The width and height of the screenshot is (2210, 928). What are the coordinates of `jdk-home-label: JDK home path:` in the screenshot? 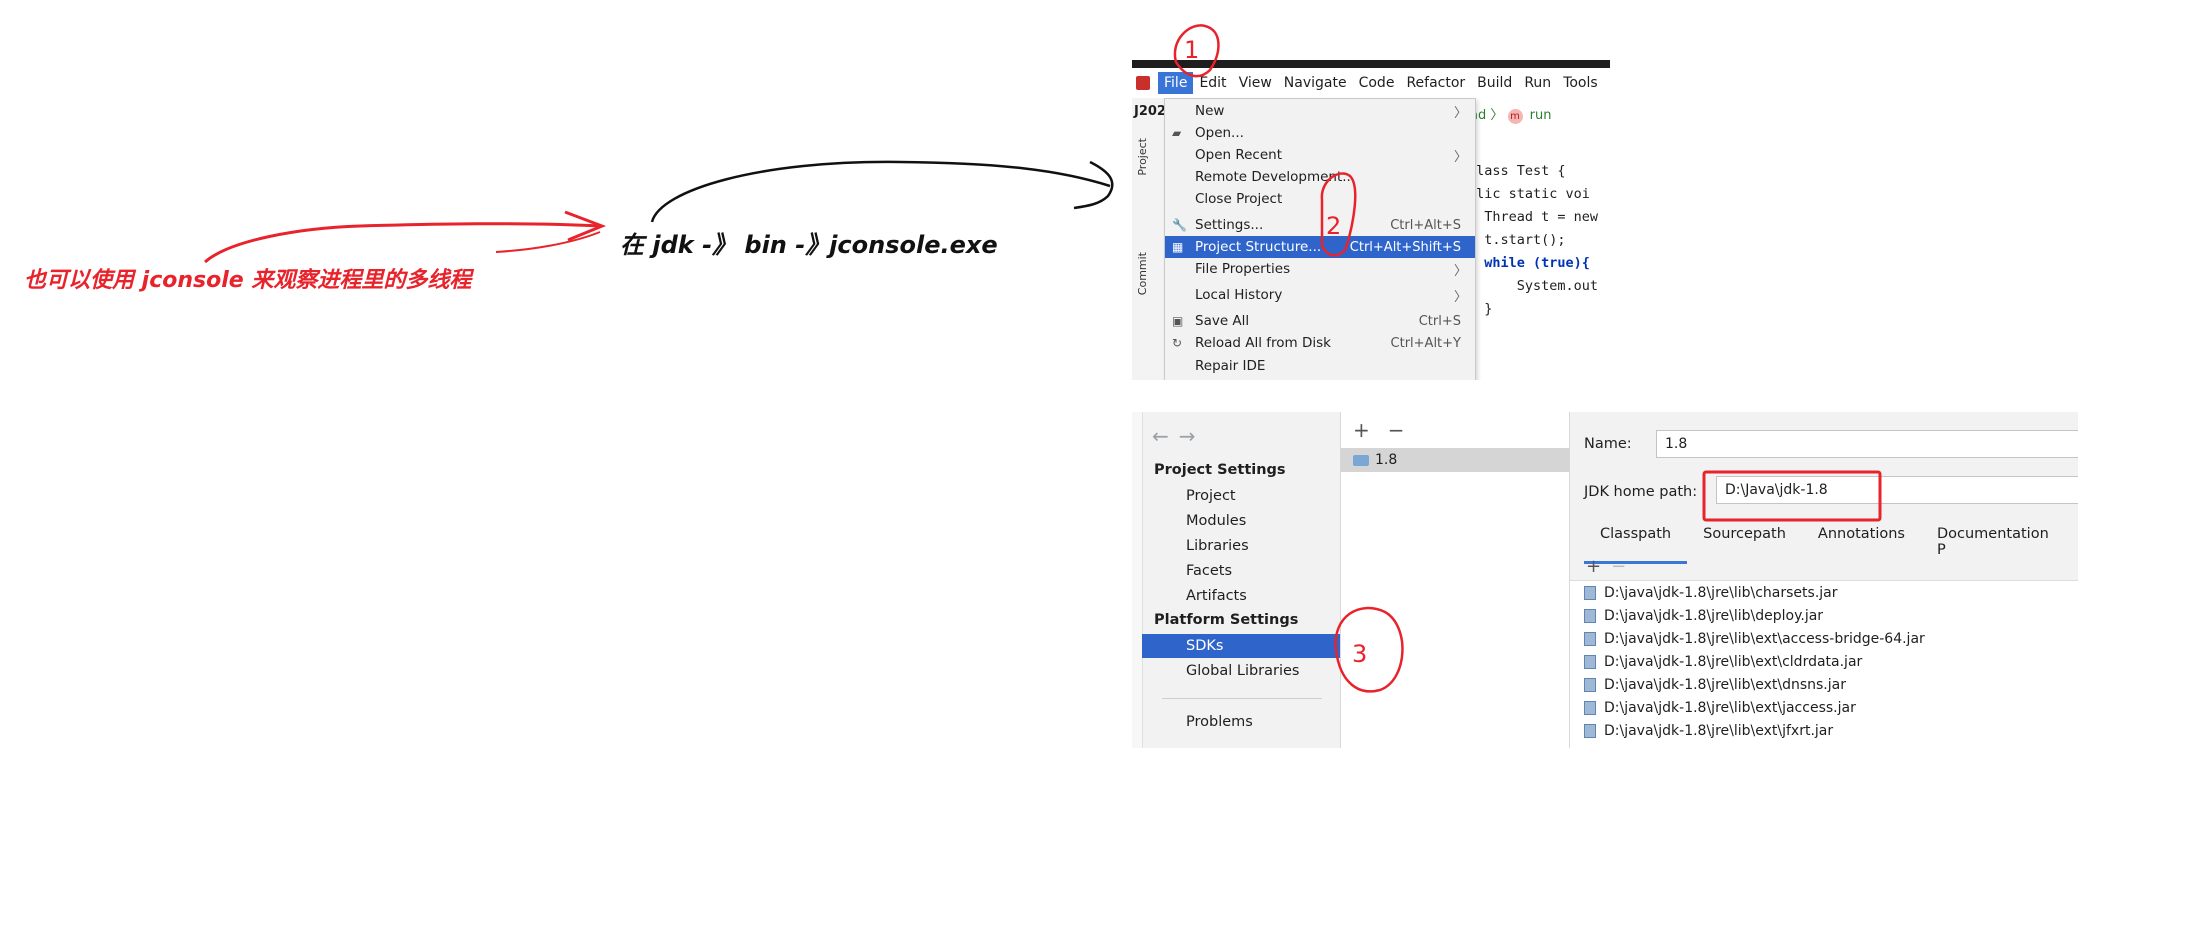 It's located at (1641, 492).